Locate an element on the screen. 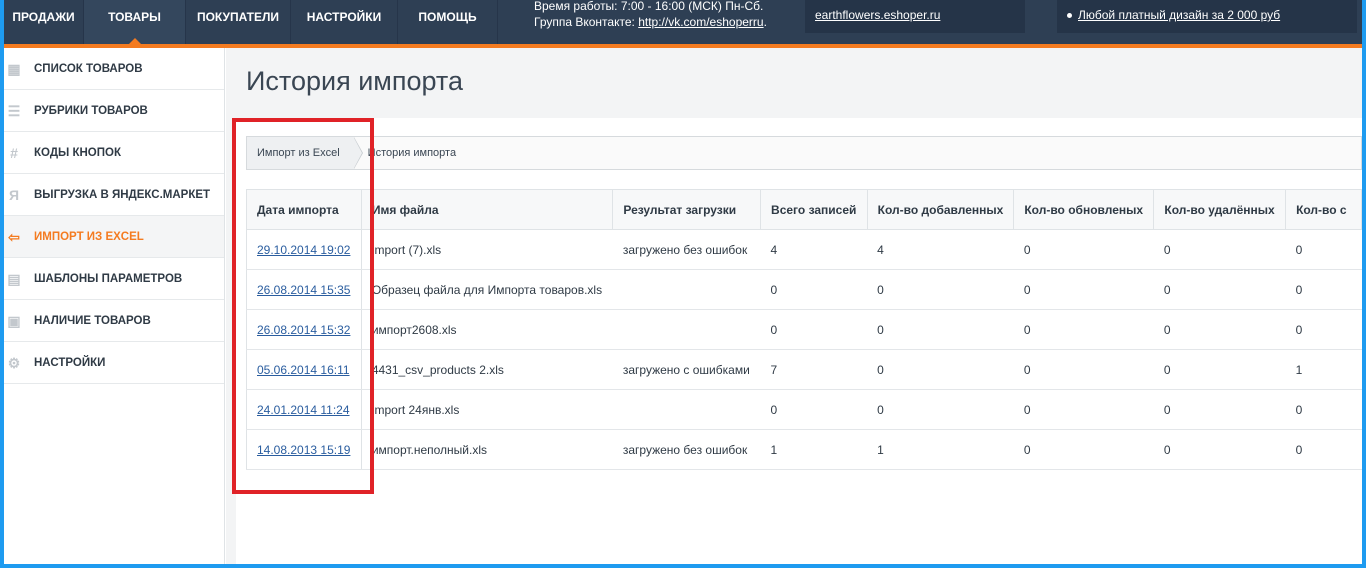 Image resolution: width=1366 pixels, height=568 pixels. screenshot-frame-left is located at coordinates (2, 284).